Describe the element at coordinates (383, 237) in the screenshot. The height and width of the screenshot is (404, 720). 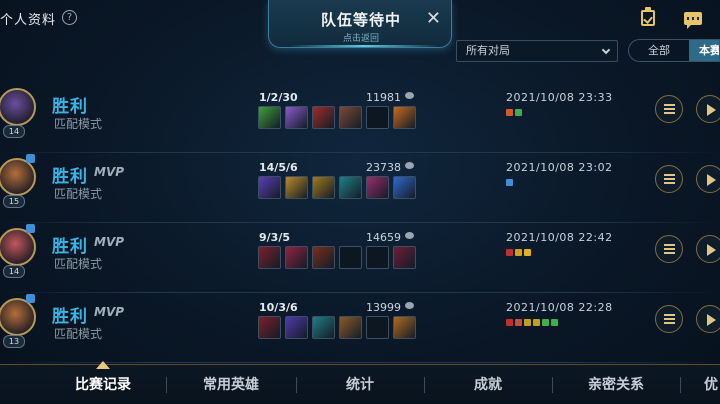
I see `gold-amount: 14659` at that location.